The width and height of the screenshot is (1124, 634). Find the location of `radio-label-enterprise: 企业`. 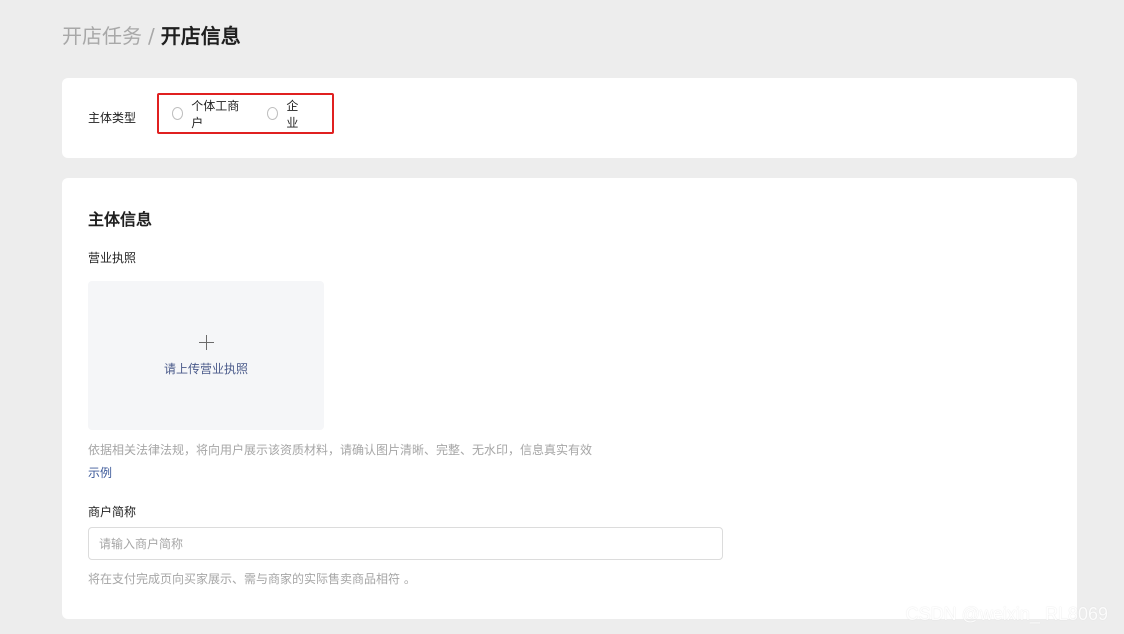

radio-label-enterprise: 企业 is located at coordinates (292, 114).